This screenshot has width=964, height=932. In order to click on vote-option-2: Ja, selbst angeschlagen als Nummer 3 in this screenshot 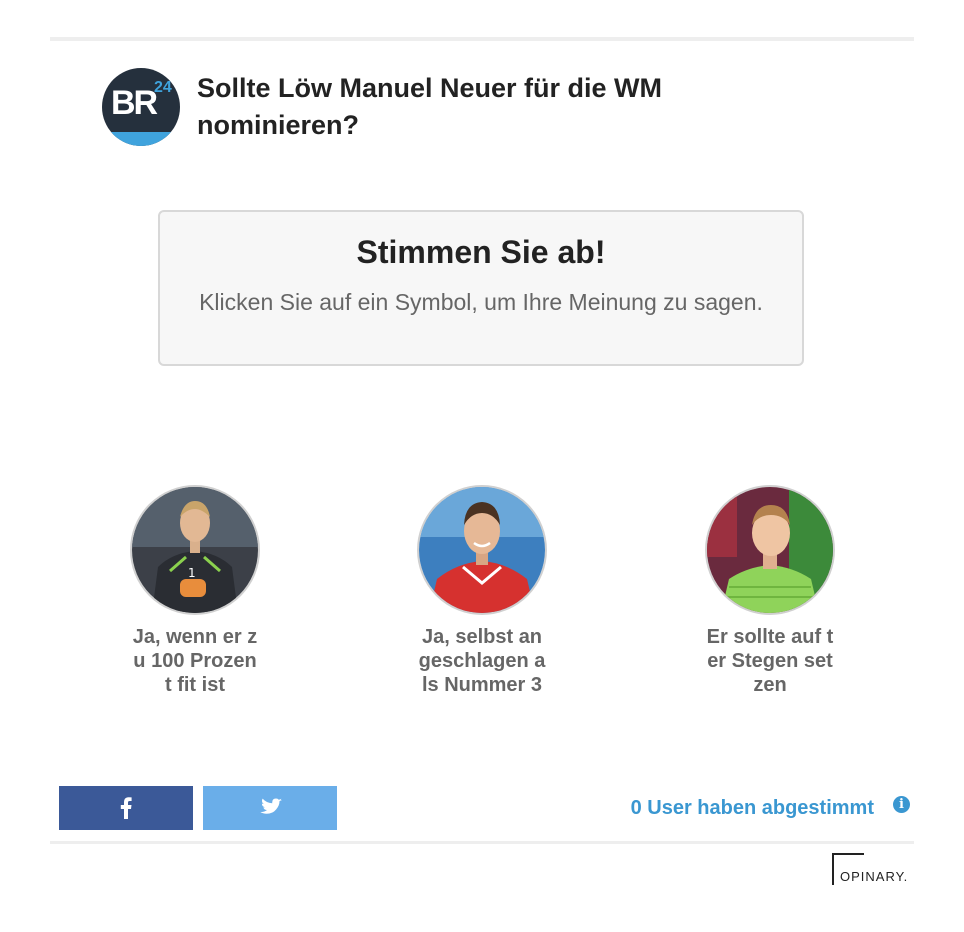, I will do `click(482, 591)`.